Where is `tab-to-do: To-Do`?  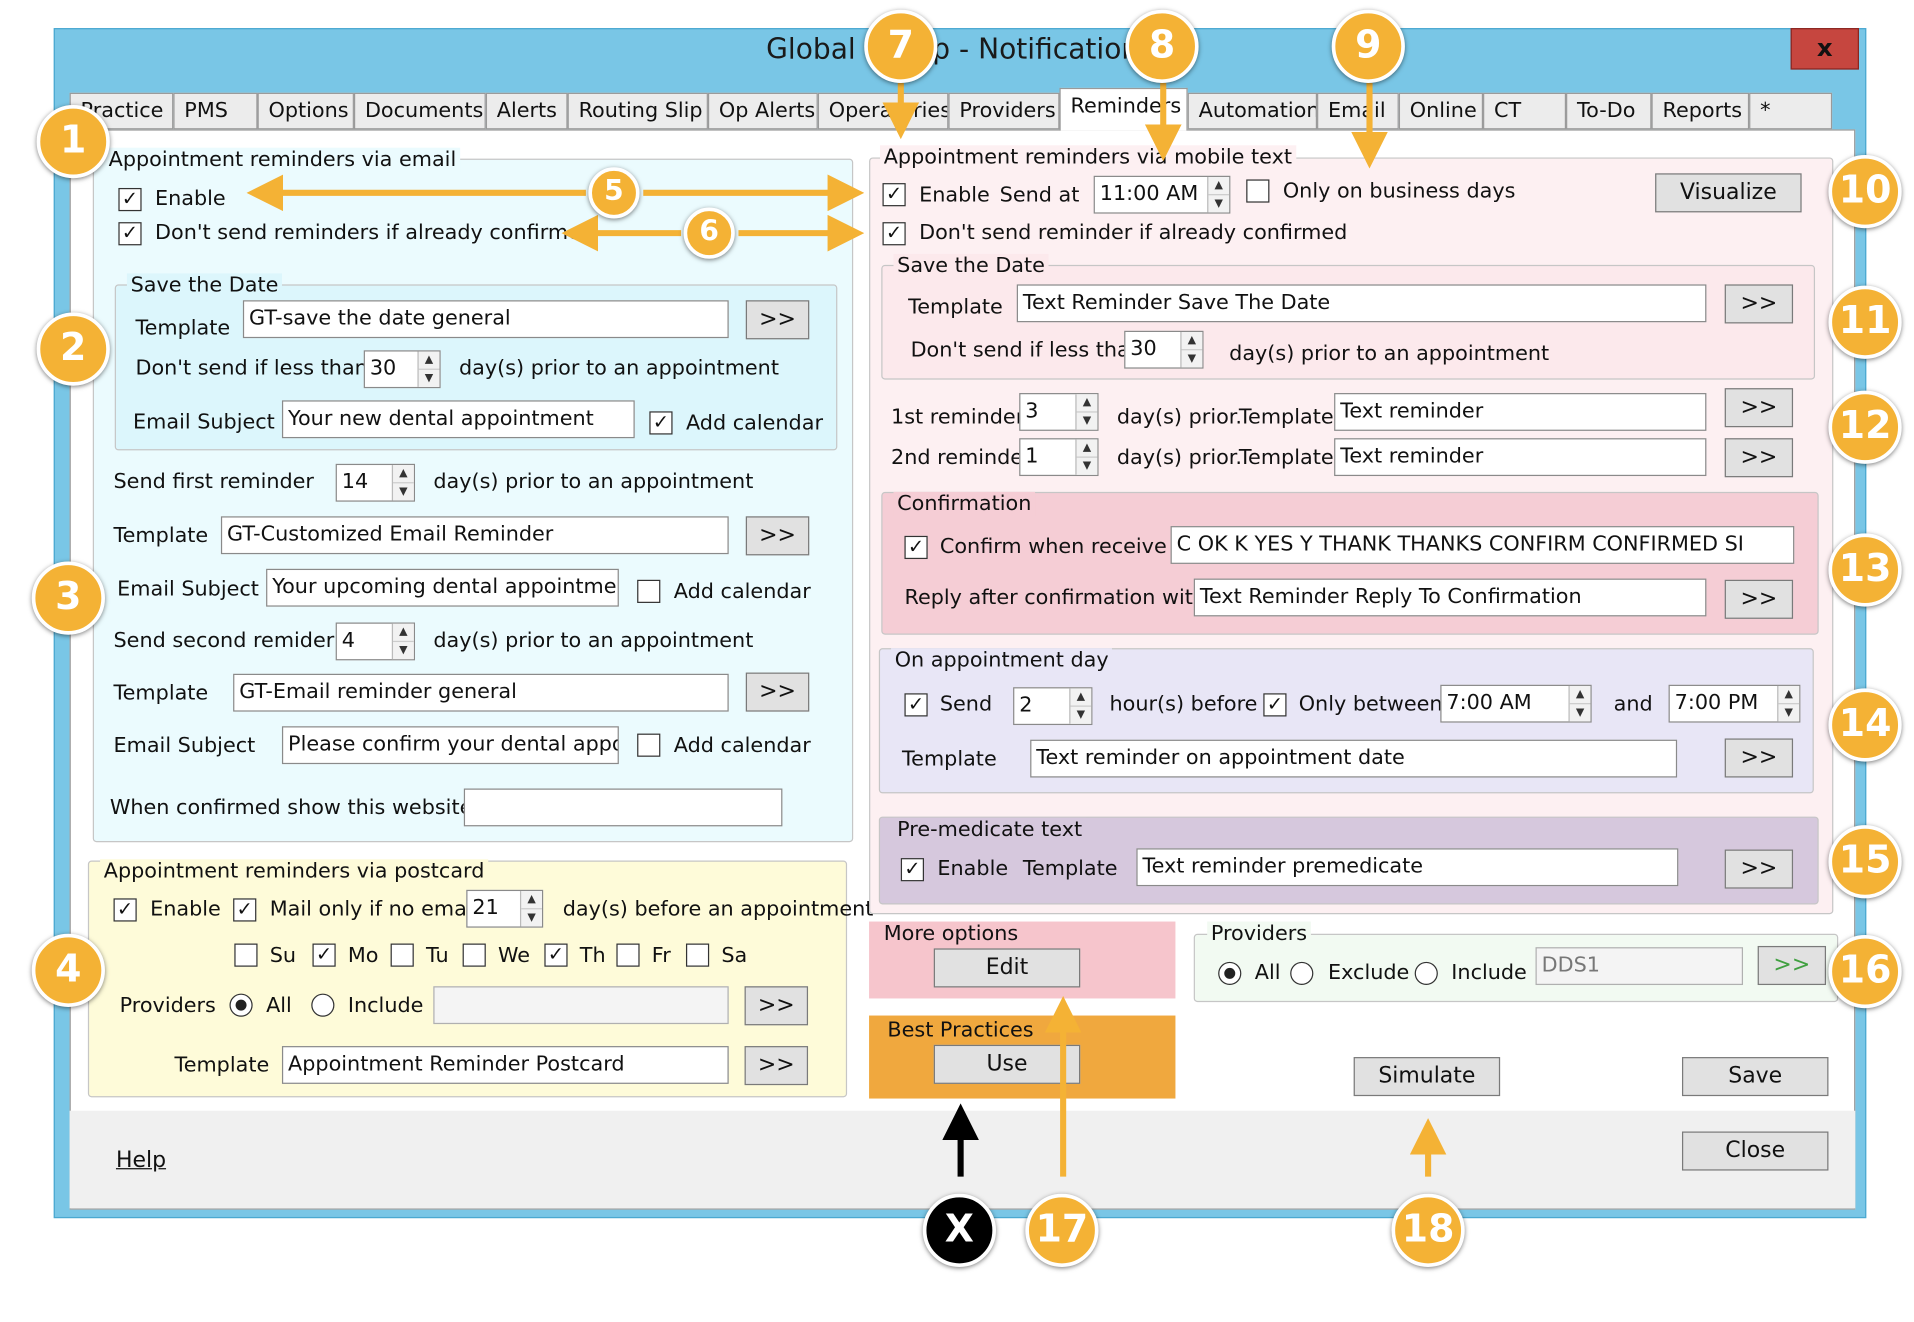
tab-to-do: To-Do is located at coordinates (1609, 111).